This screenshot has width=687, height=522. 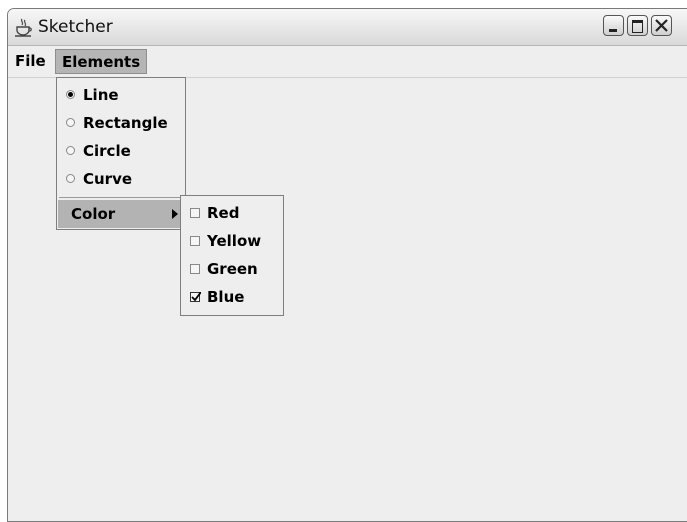 I want to click on menu-item-rectangle: Rectangle, so click(x=121, y=123).